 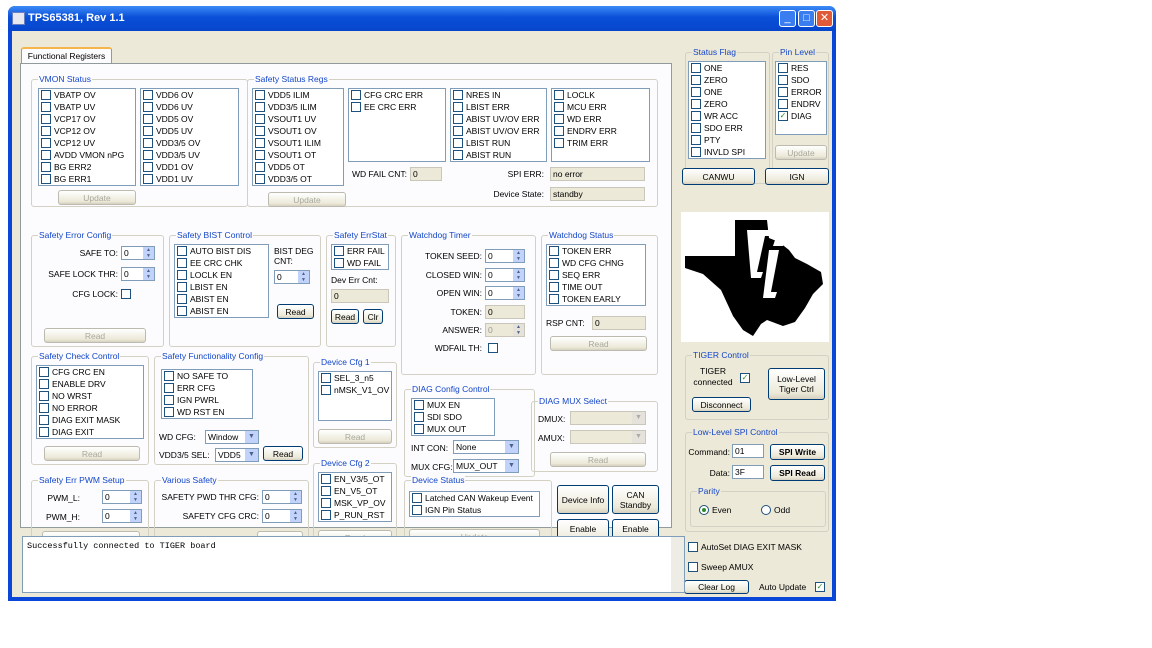 I want to click on list-item-checkbox: AUTO BIST DIS, so click(x=214, y=251).